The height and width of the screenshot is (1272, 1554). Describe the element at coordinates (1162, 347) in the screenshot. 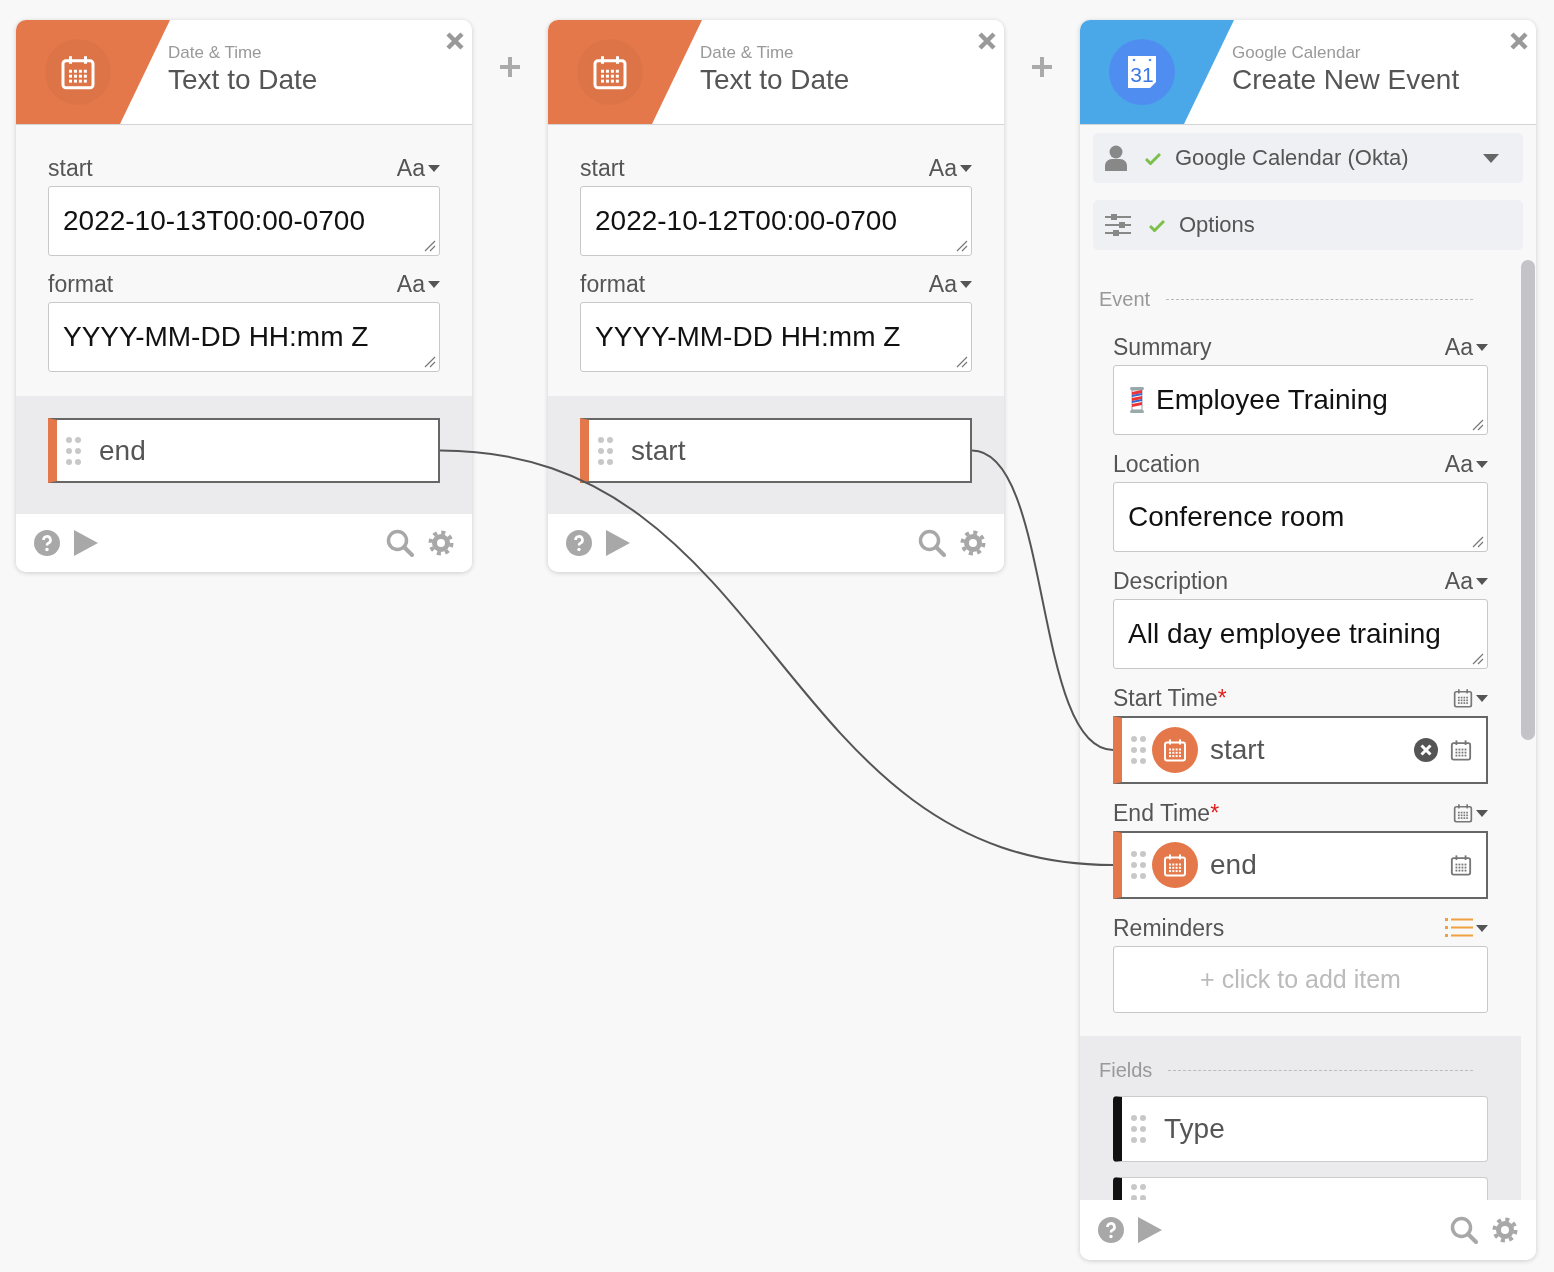

I see `field-label: Summary` at that location.